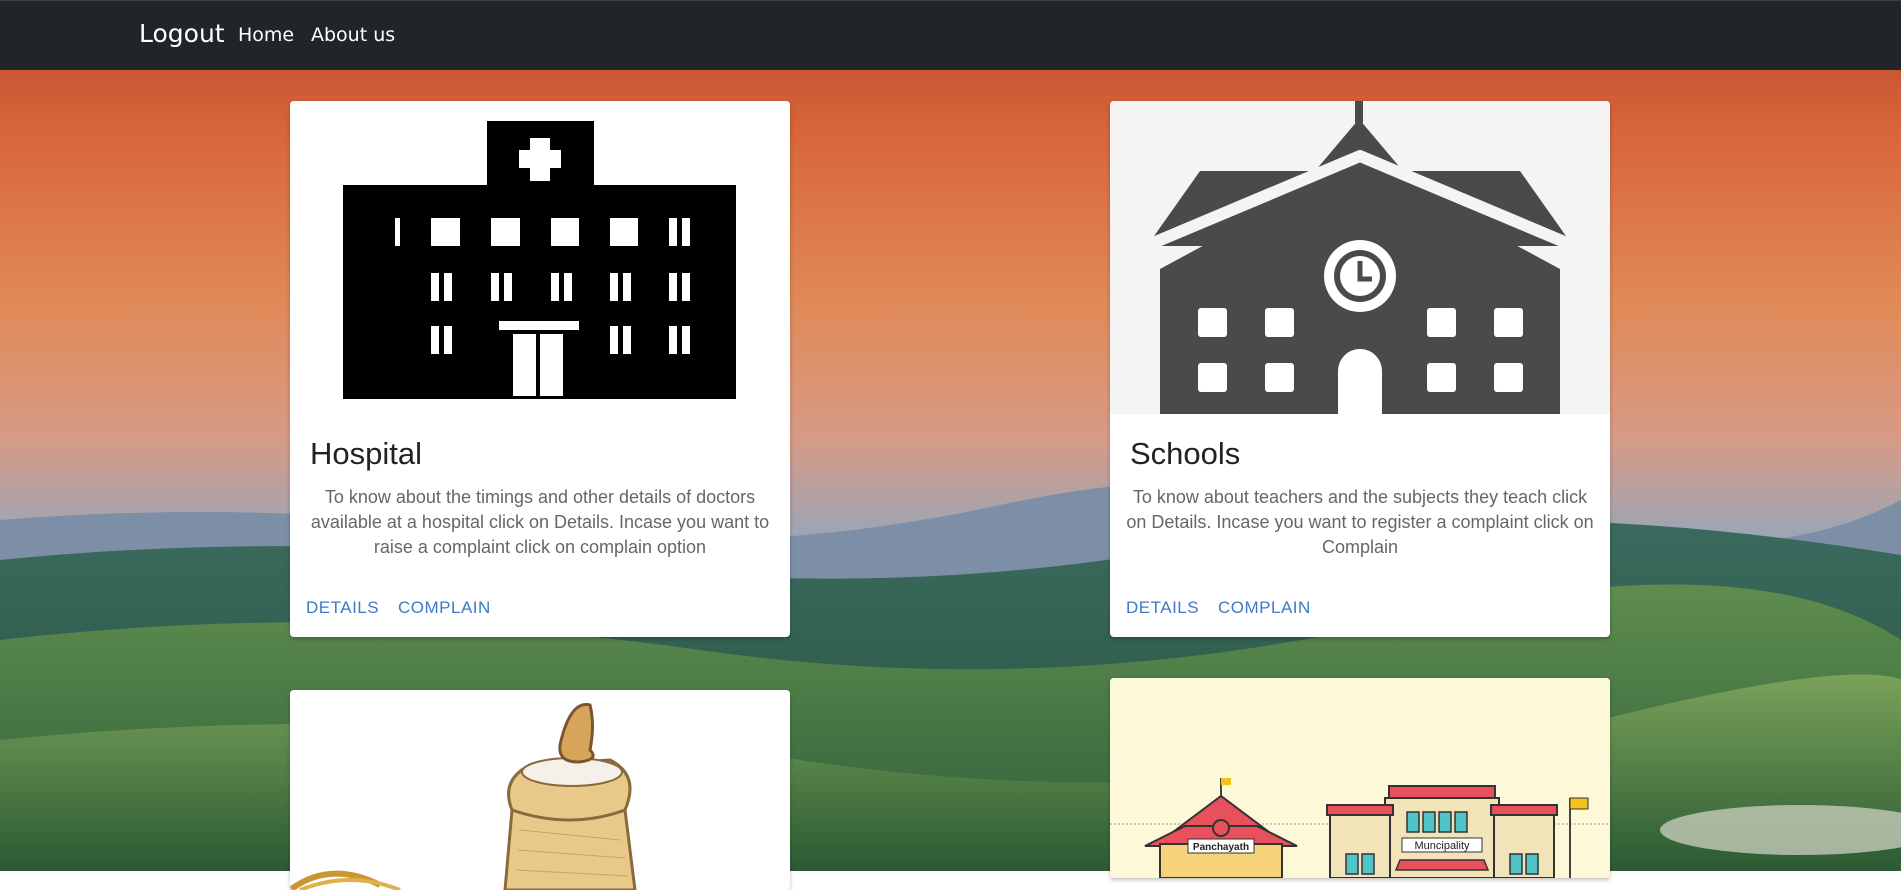 This screenshot has height=890, width=1901. Describe the element at coordinates (182, 33) in the screenshot. I see `logout-link: Logout` at that location.